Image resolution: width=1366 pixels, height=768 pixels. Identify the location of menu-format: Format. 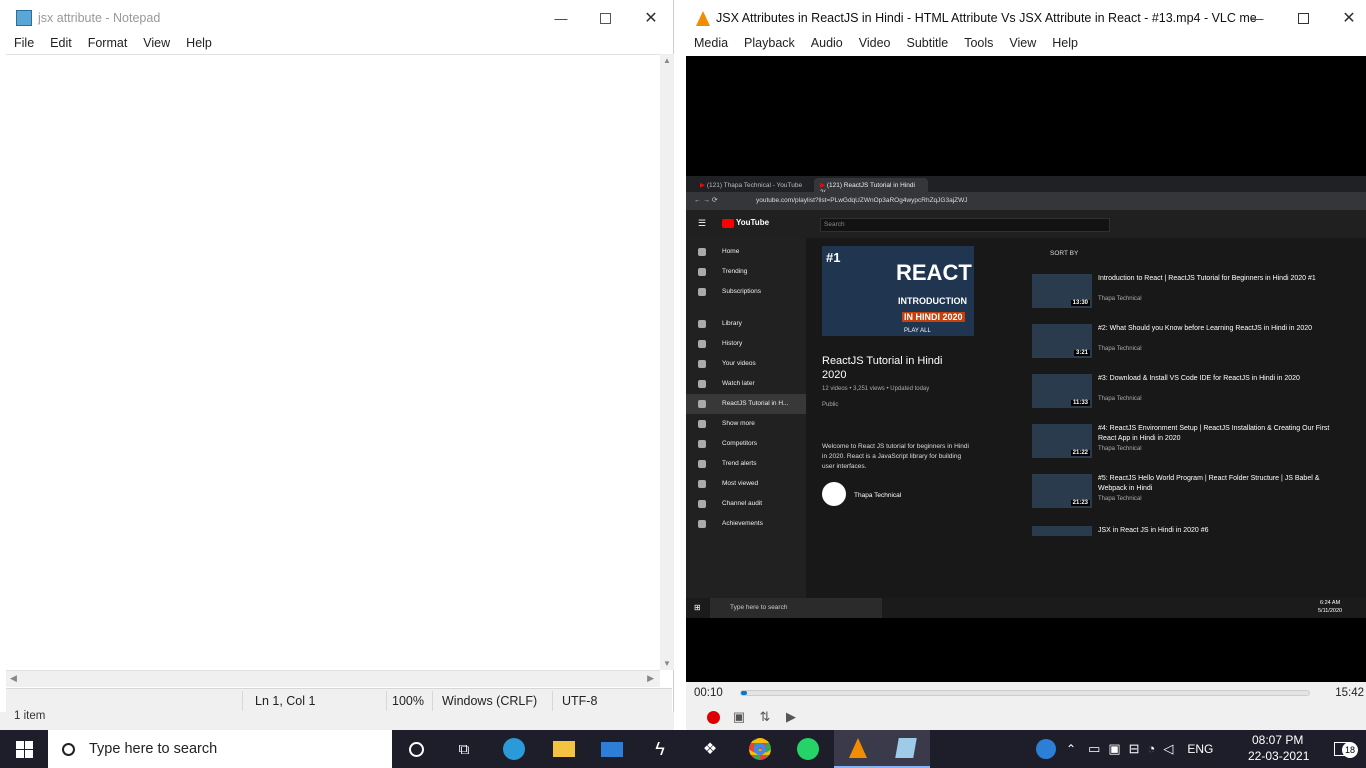
(108, 43).